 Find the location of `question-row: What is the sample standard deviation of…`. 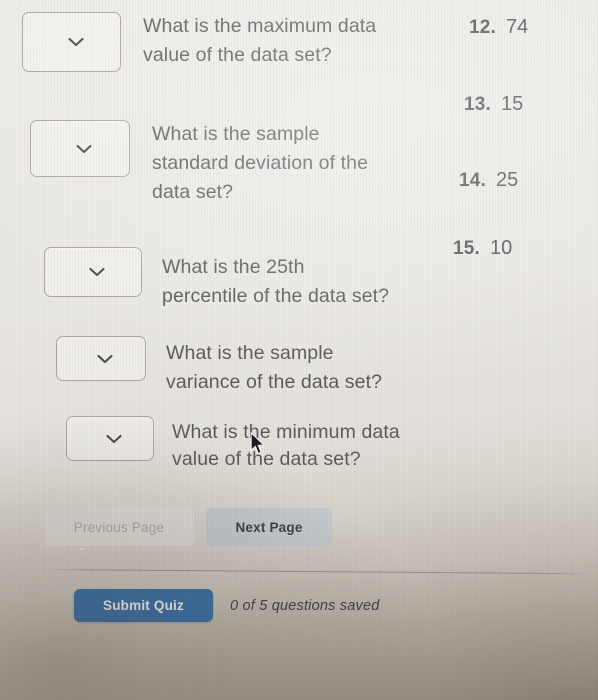

question-row: What is the sample standard deviation of… is located at coordinates (226, 163).